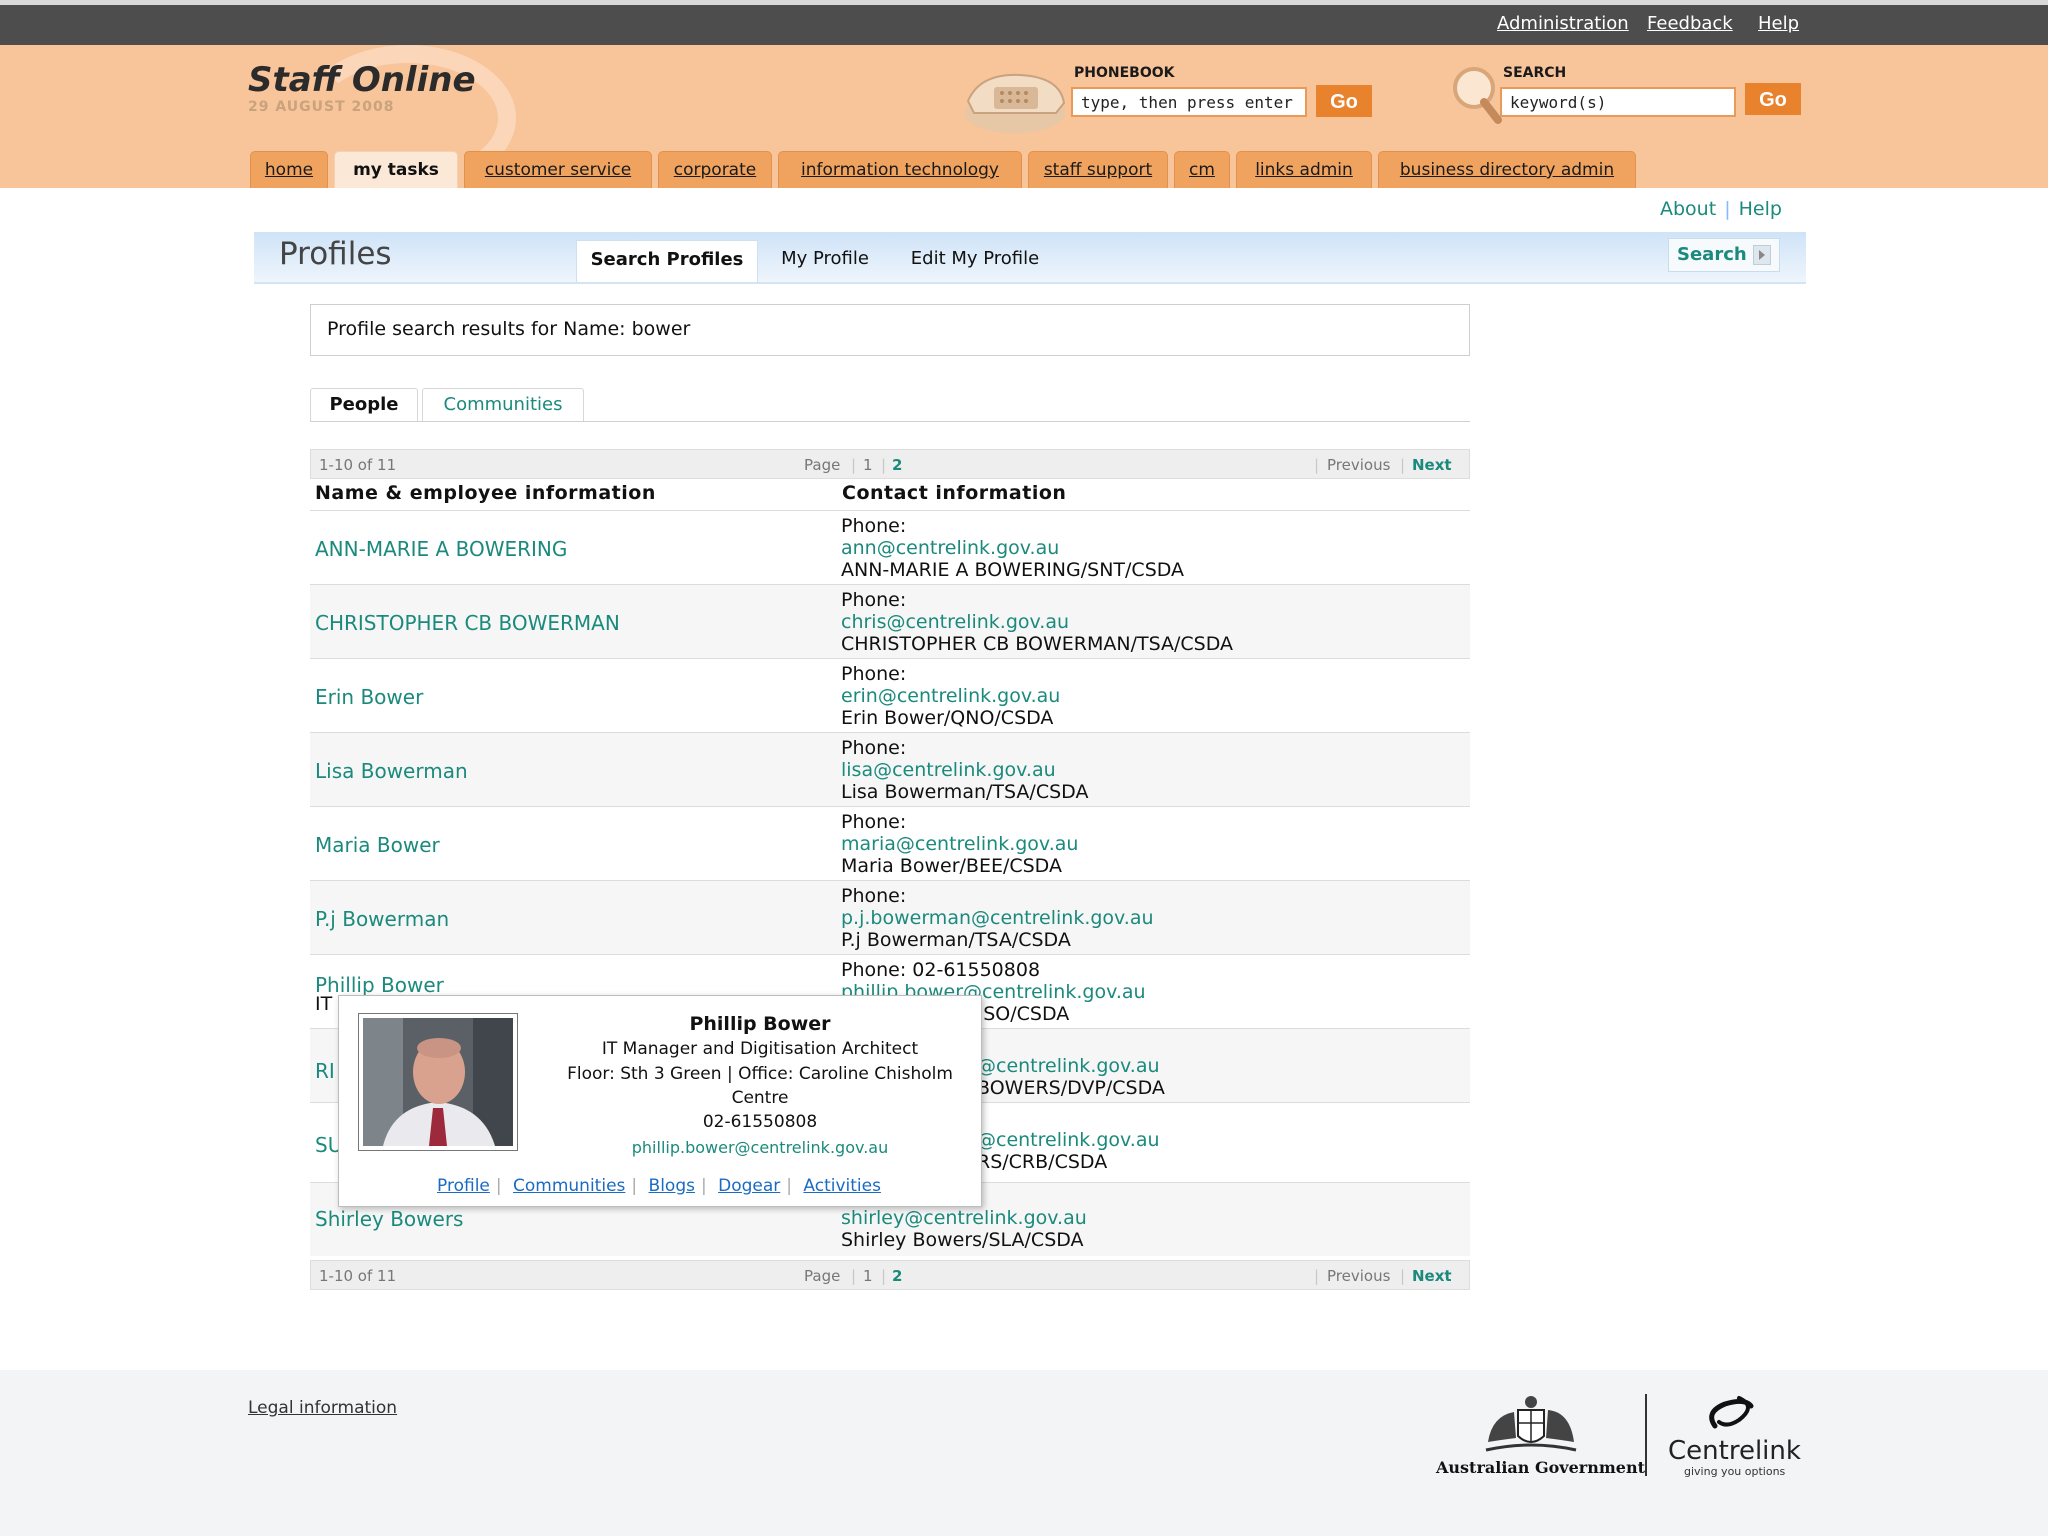 The height and width of the screenshot is (1536, 2048). I want to click on nav-tab-staff-support: staff support, so click(1098, 169).